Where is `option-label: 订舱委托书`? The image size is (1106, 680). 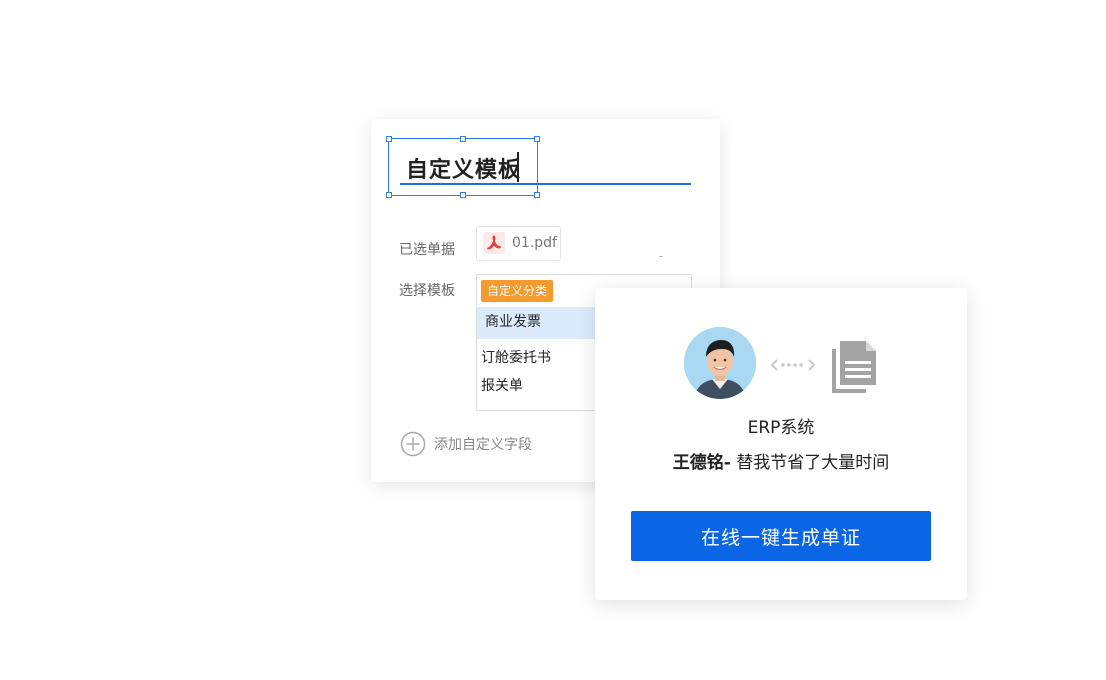 option-label: 订舱委托书 is located at coordinates (516, 358).